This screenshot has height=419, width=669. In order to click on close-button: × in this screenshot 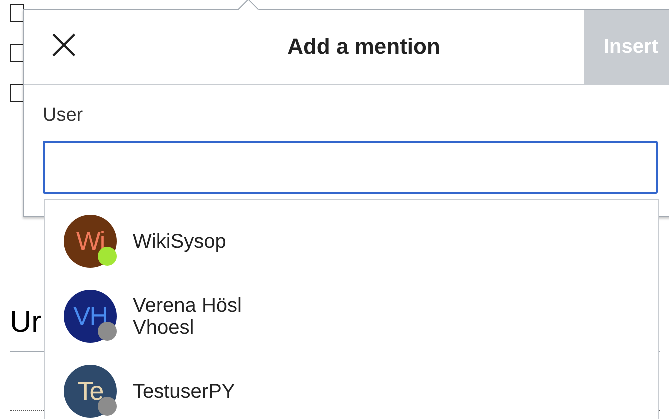, I will do `click(64, 47)`.